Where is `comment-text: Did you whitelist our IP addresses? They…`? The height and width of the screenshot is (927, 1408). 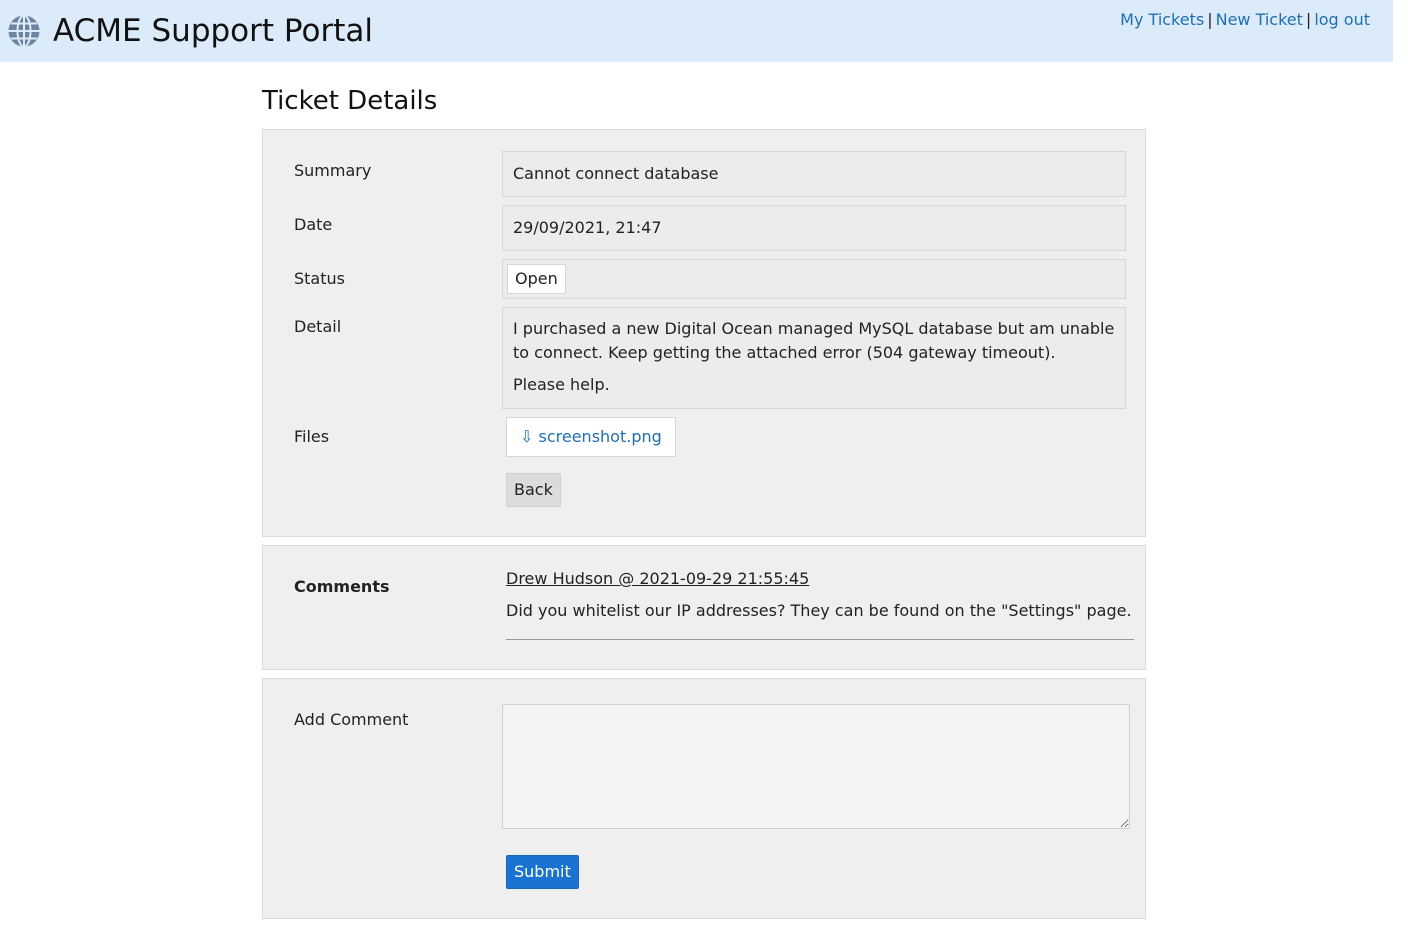
comment-text: Did you whitelist our IP addresses? They… is located at coordinates (819, 610).